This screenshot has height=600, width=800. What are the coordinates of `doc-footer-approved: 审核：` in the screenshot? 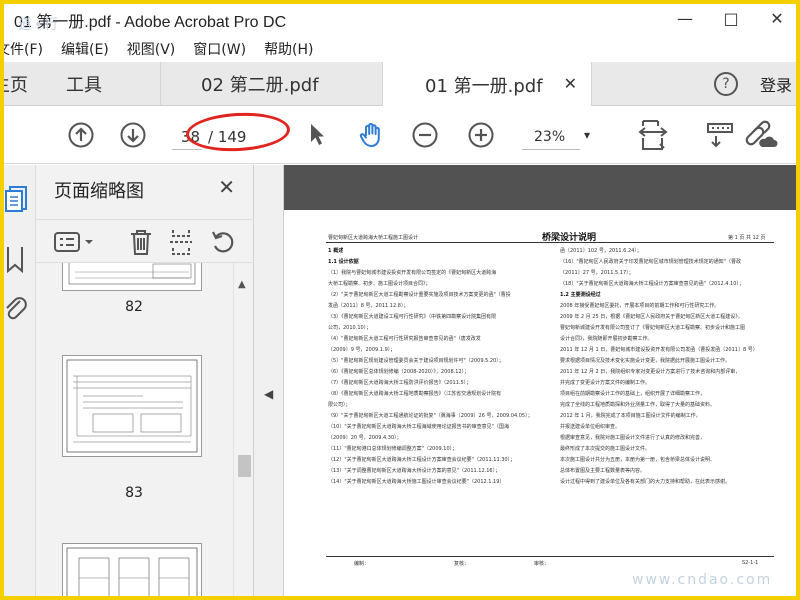 It's located at (542, 564).